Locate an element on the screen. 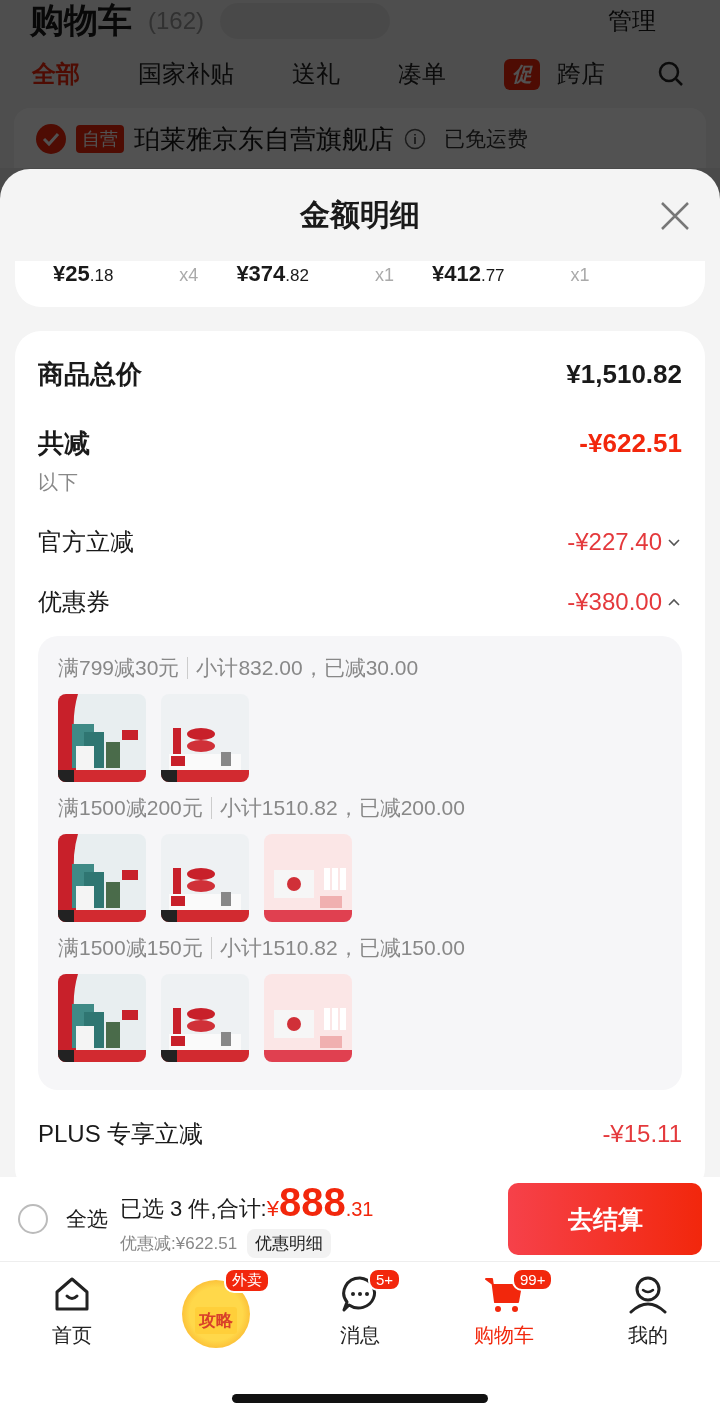 The height and width of the screenshot is (1419, 720). search-icon is located at coordinates (671, 74).